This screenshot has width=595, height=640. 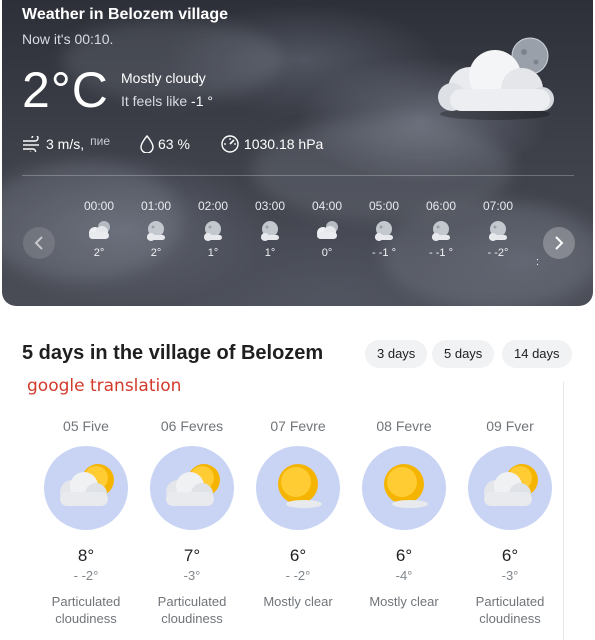 I want to click on day-date: 06 Fevres, so click(x=192, y=426).